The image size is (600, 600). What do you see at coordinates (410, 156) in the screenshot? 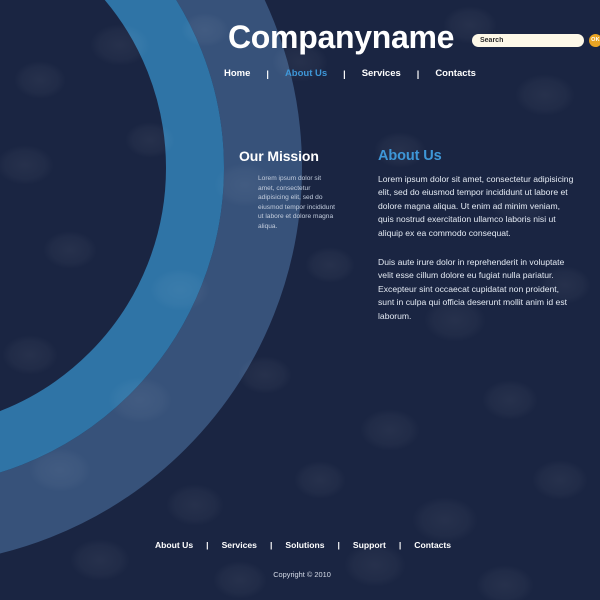
I see `about-title: About Us` at bounding box center [410, 156].